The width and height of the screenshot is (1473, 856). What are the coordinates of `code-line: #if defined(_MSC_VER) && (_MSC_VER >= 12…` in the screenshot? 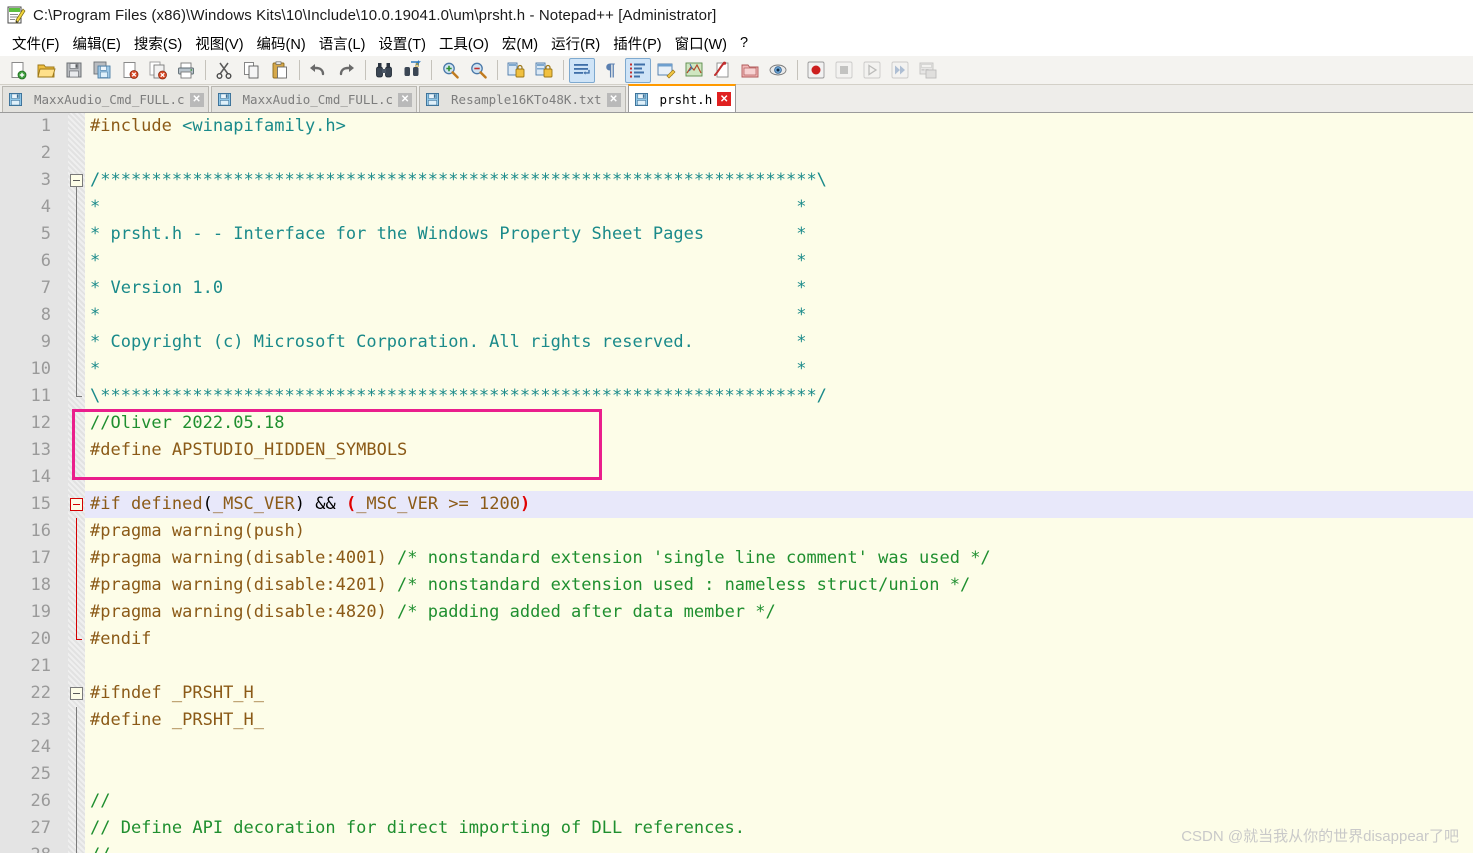 It's located at (779, 504).